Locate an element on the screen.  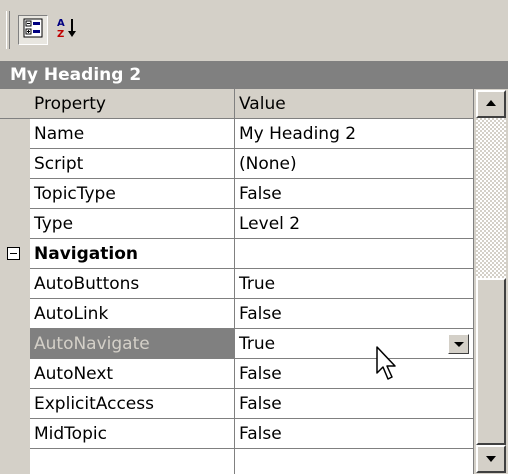
property-row-topictype: TopicType False is located at coordinates (237, 194).